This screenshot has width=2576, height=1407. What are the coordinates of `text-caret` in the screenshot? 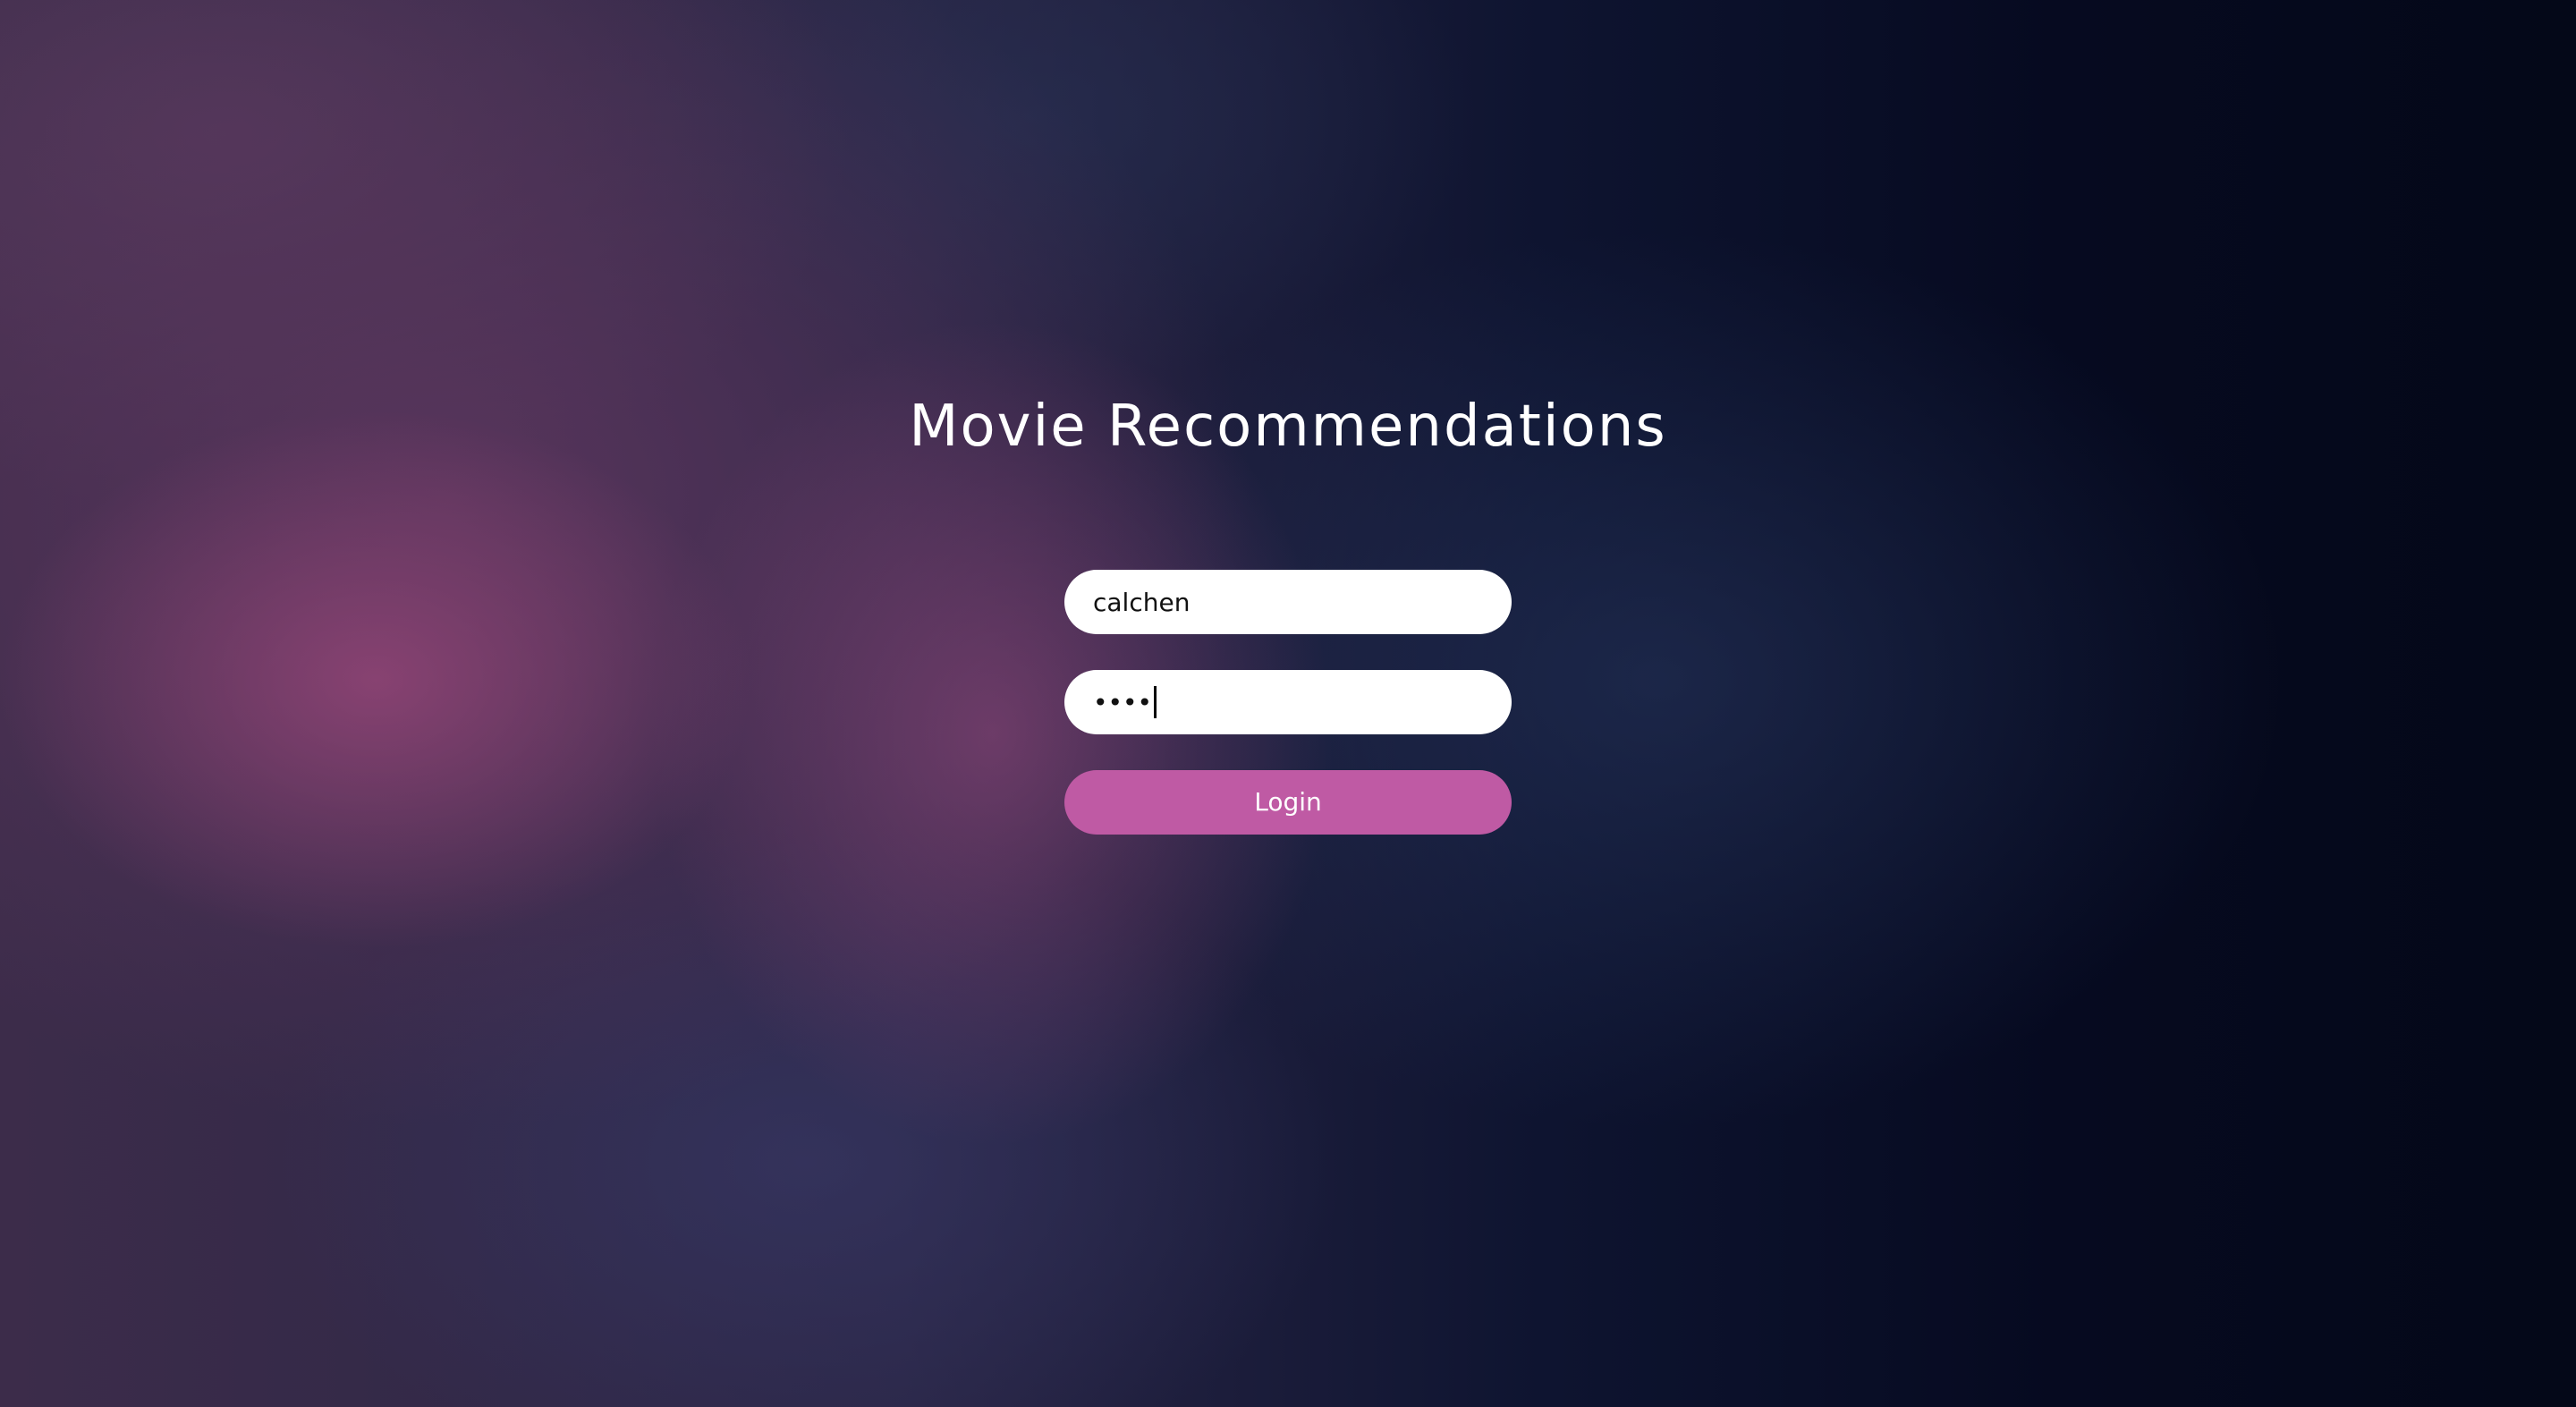 It's located at (1155, 702).